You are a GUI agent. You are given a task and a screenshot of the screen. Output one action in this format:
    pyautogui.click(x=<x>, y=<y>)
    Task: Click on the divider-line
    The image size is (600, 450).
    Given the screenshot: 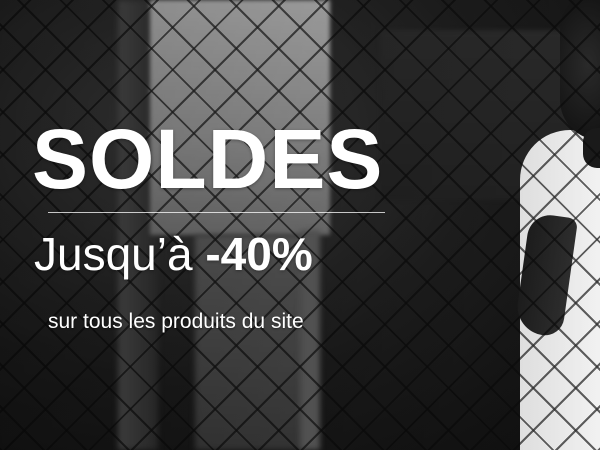 What is the action you would take?
    pyautogui.click(x=216, y=212)
    